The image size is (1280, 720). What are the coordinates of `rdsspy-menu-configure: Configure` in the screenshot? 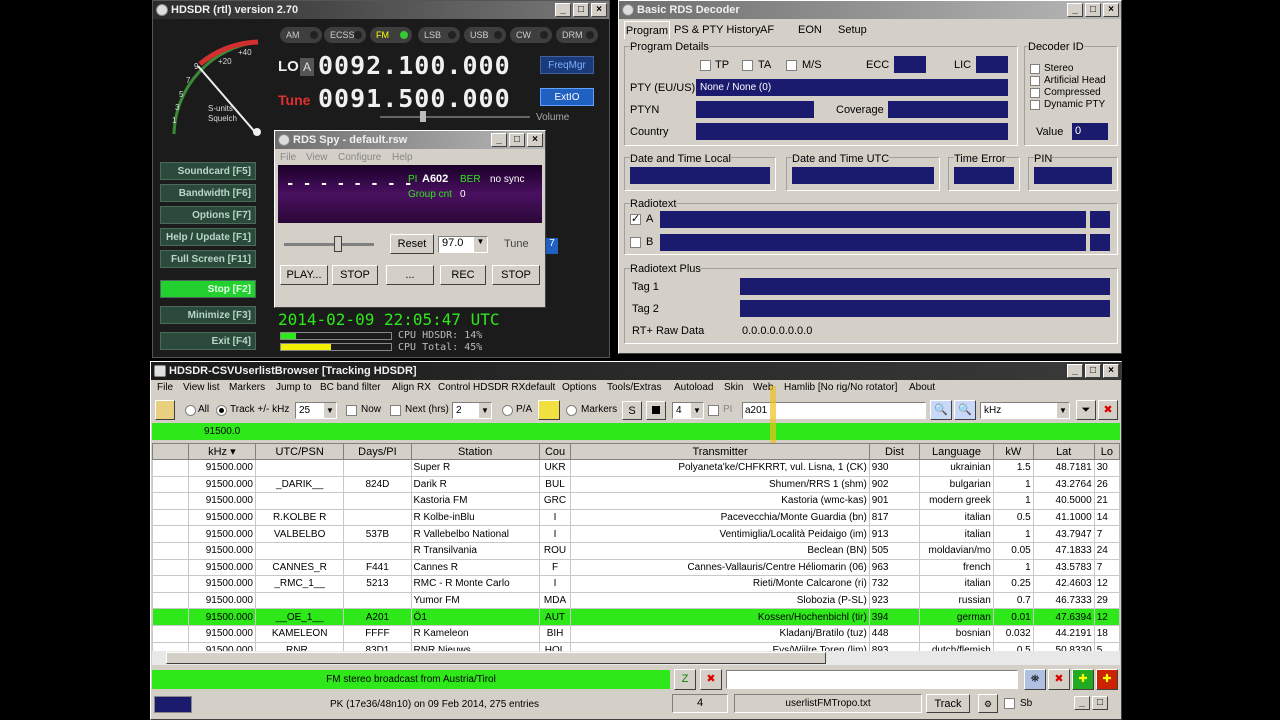 It's located at (359, 157).